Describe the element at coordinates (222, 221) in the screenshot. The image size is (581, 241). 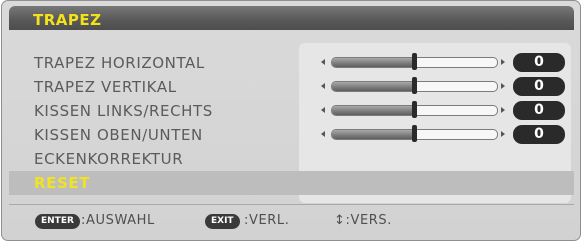
I see `exit-key-badge: EXIT` at that location.